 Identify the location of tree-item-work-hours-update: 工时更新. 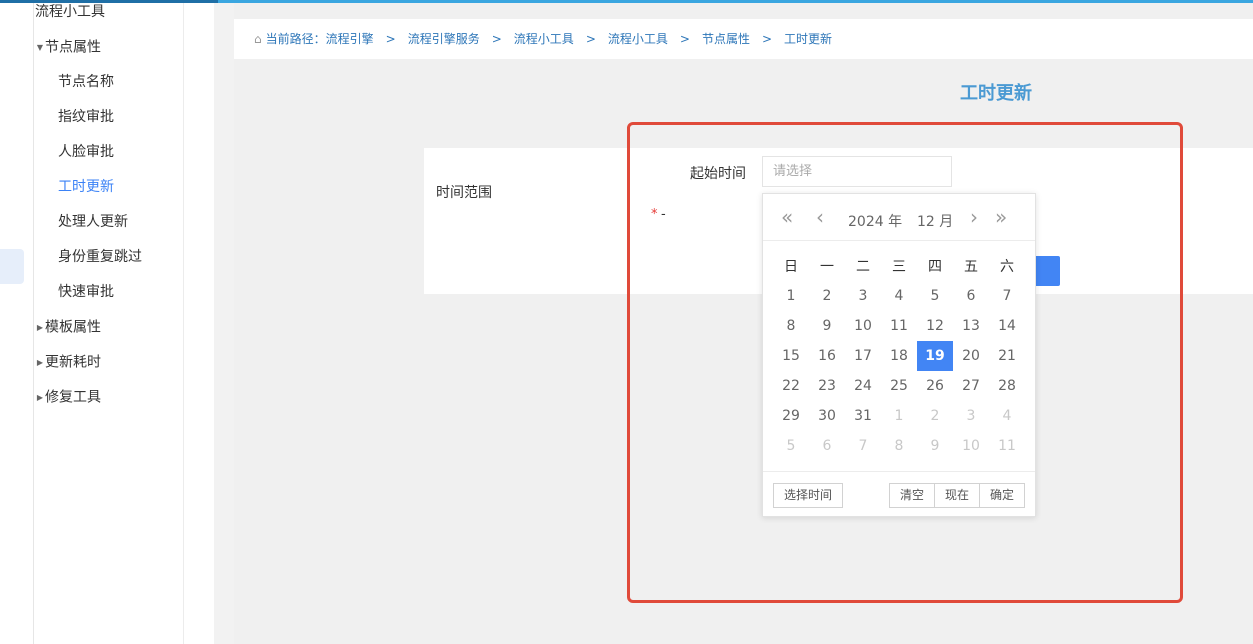
(86, 187).